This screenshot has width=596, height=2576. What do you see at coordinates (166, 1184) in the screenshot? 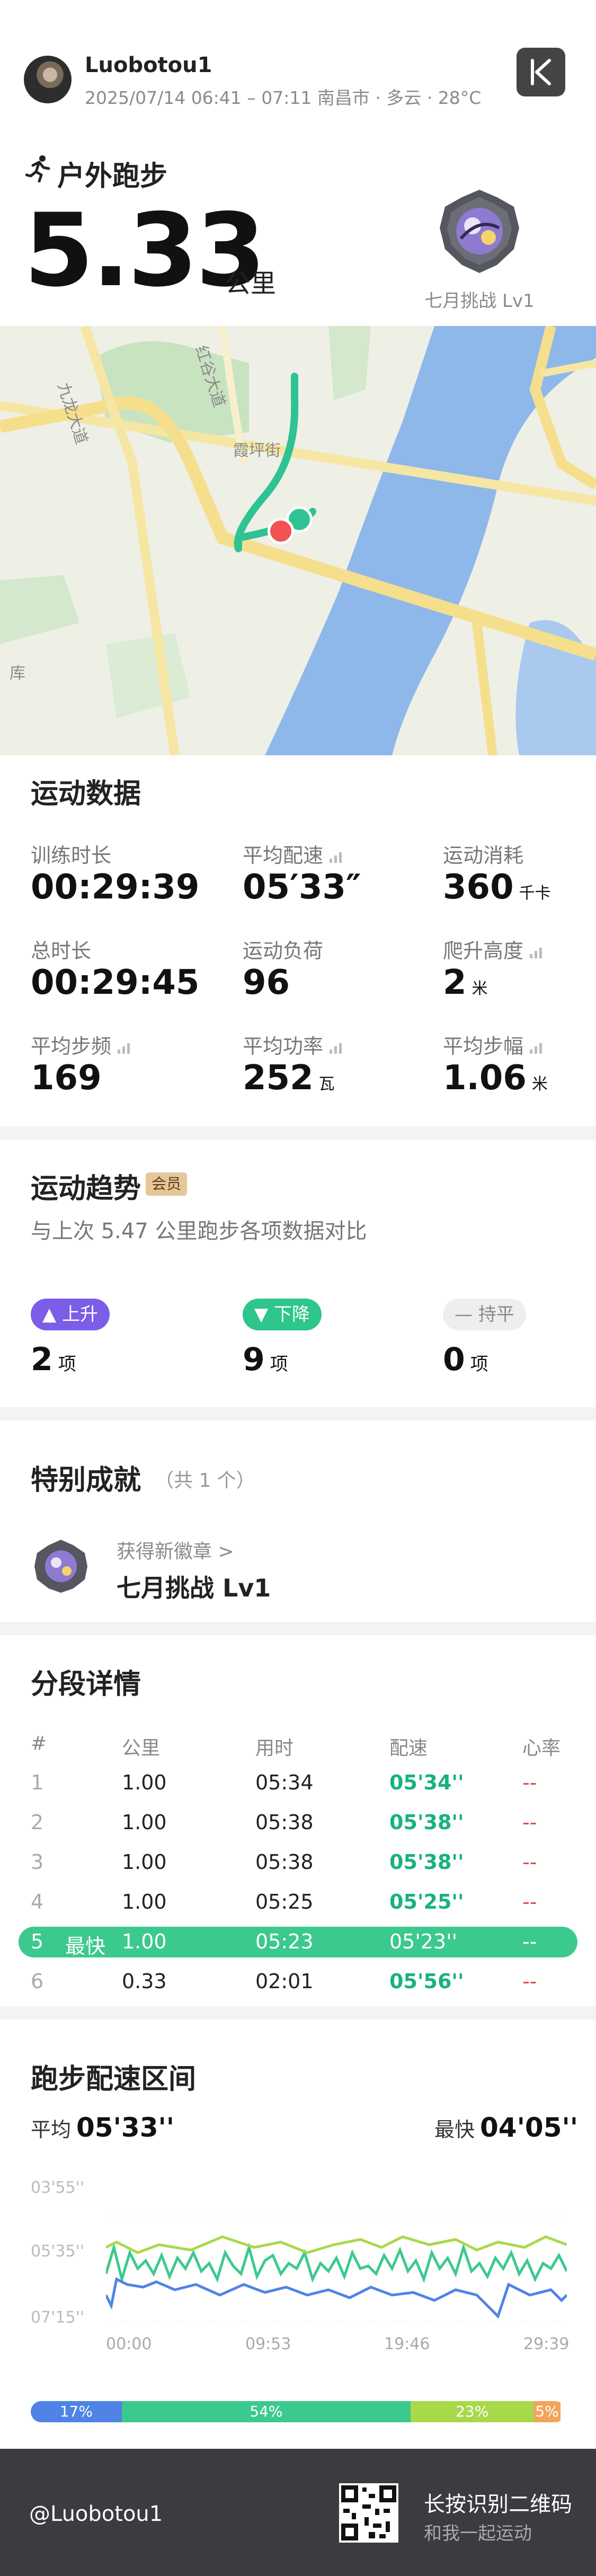
I see `vip-badge: 会员` at bounding box center [166, 1184].